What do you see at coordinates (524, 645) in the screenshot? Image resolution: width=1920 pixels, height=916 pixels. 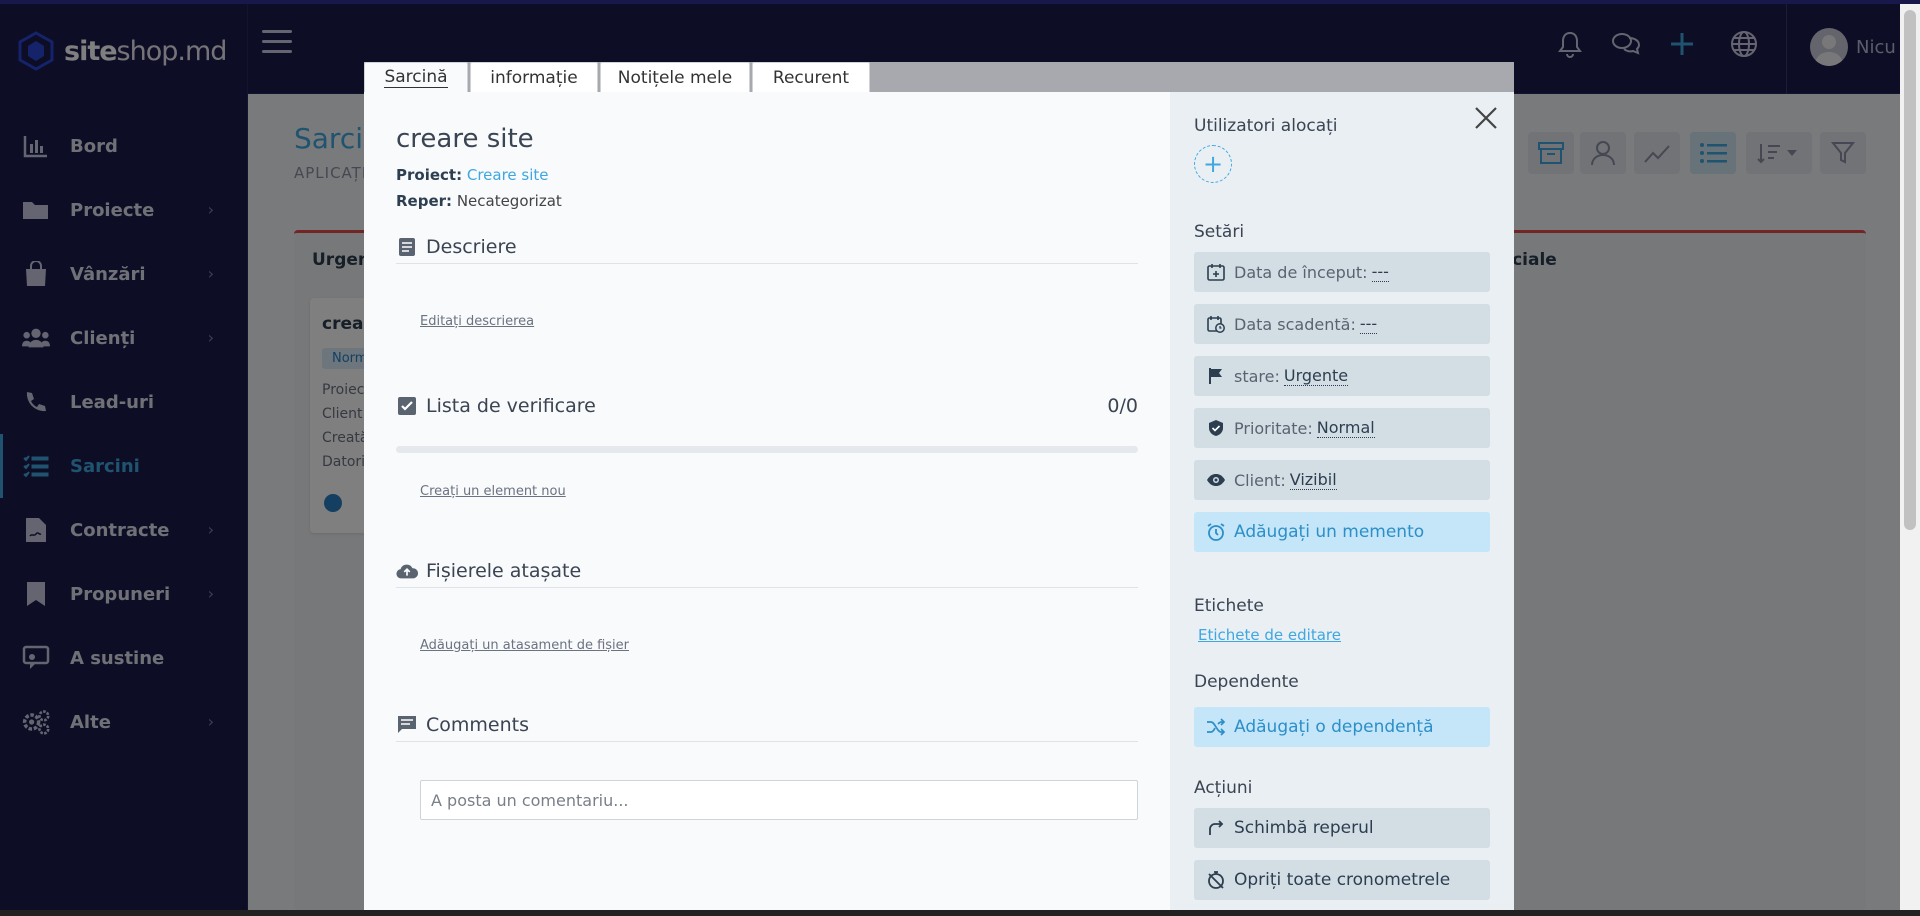 I see `add-attachment-link: Adăugați un atasament de fișier` at bounding box center [524, 645].